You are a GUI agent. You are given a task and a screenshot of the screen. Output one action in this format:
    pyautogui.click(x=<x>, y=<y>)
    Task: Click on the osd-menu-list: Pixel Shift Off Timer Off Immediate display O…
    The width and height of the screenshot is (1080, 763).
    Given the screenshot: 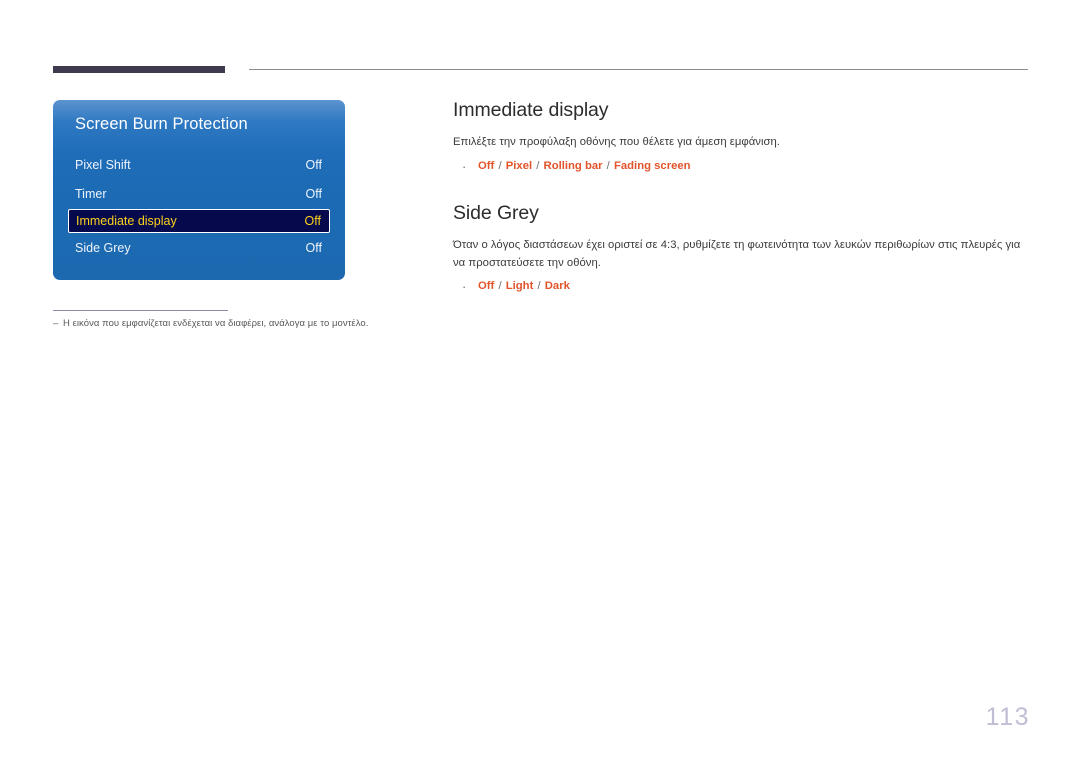 What is the action you would take?
    pyautogui.click(x=199, y=206)
    